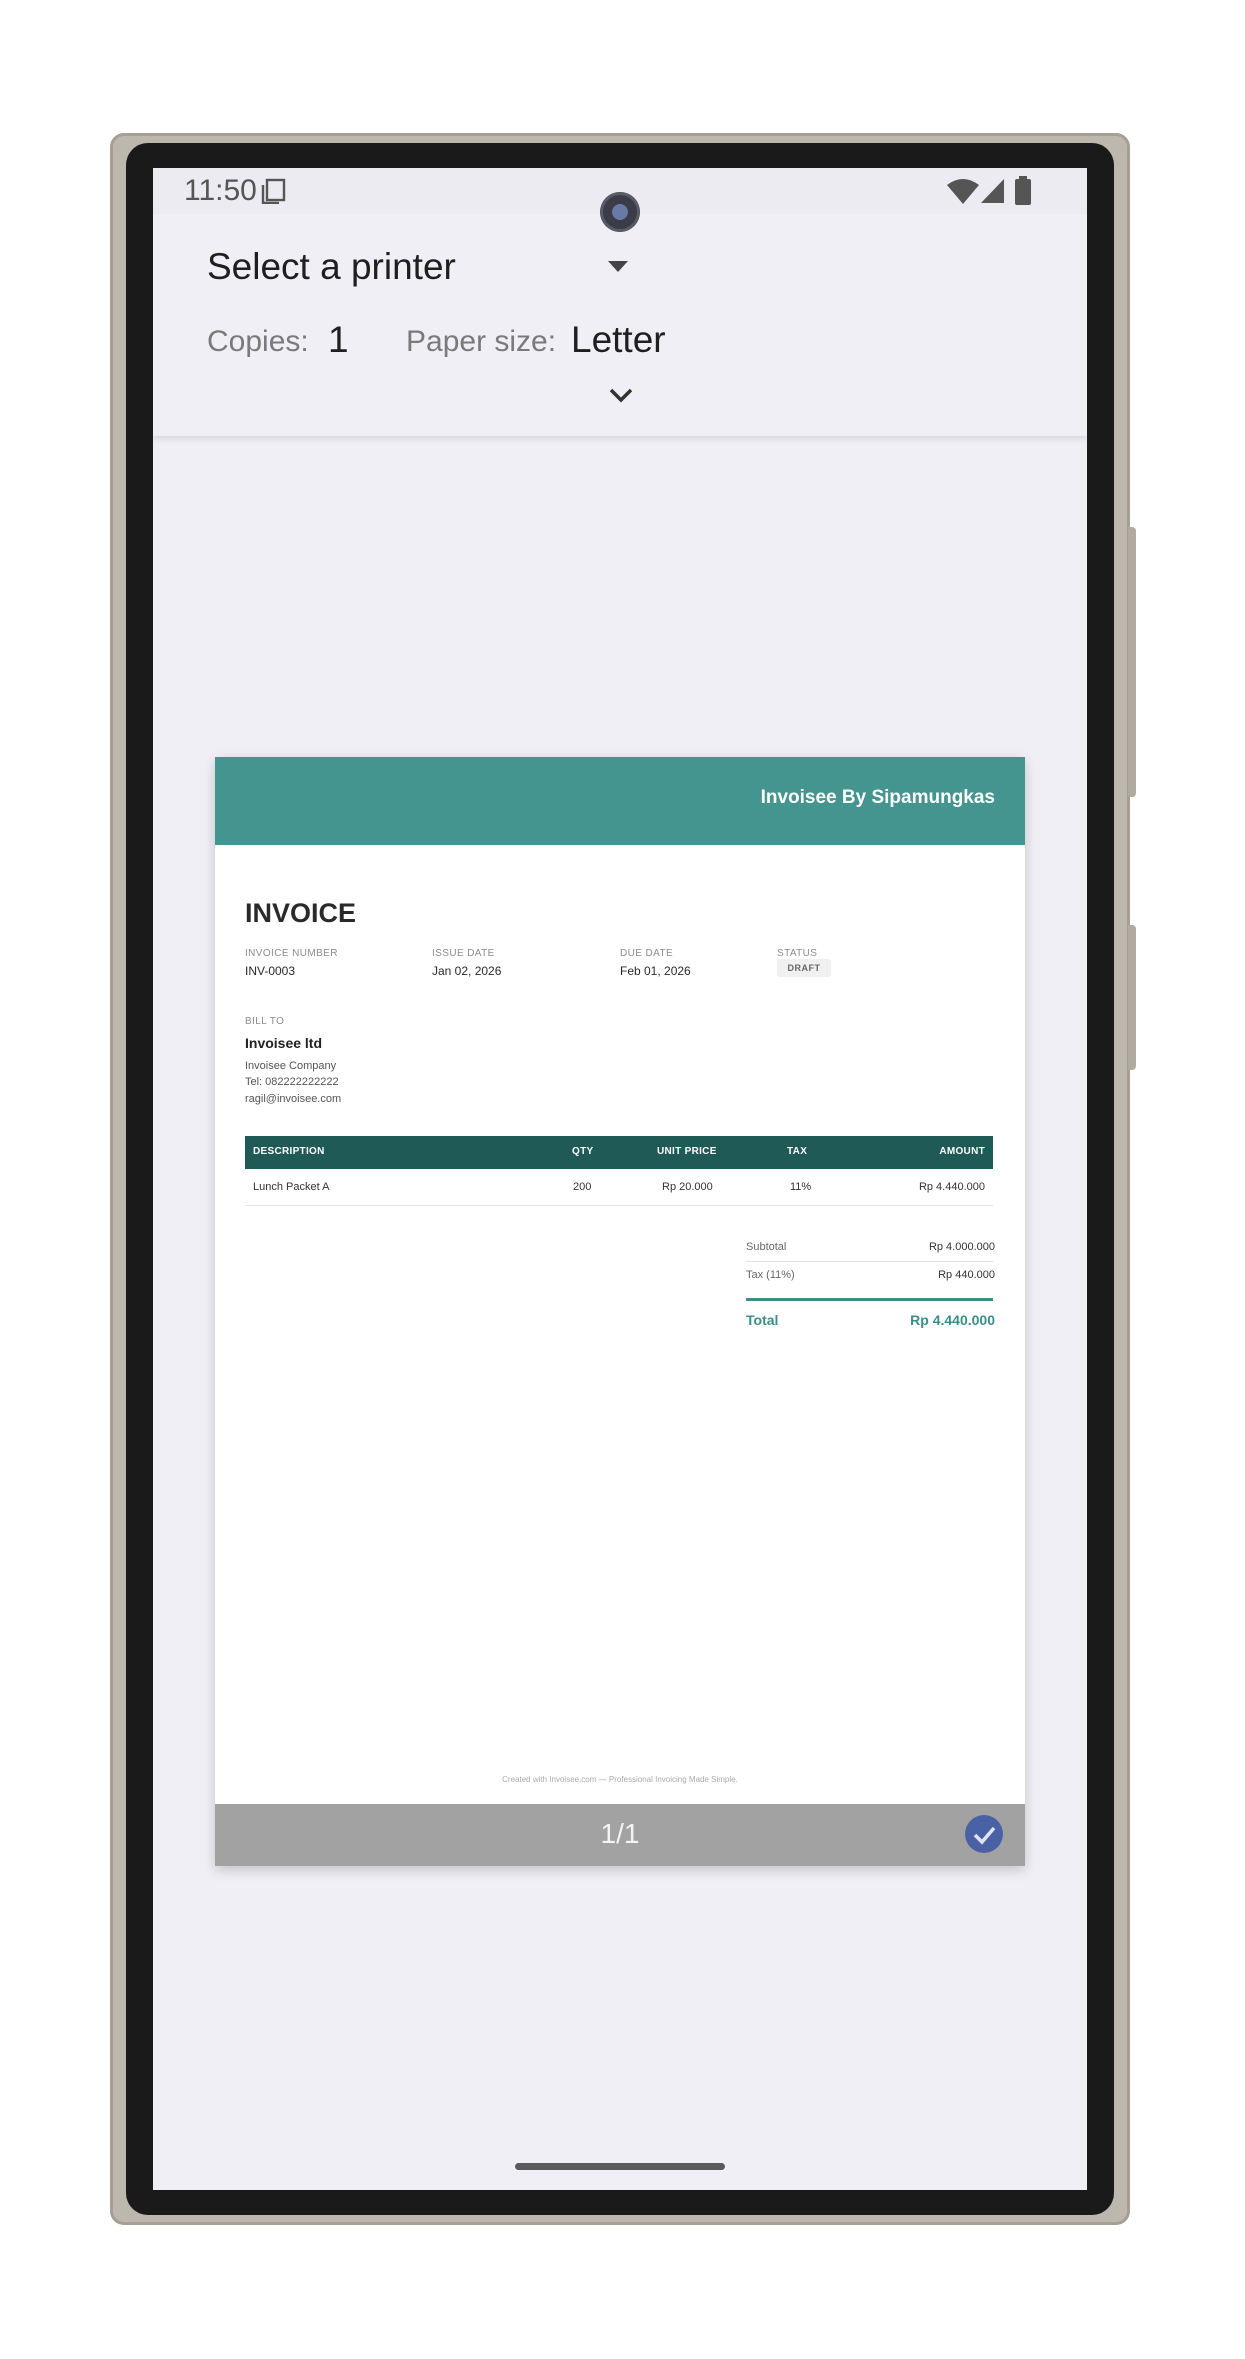  I want to click on page-number: 1/1, so click(620, 1833).